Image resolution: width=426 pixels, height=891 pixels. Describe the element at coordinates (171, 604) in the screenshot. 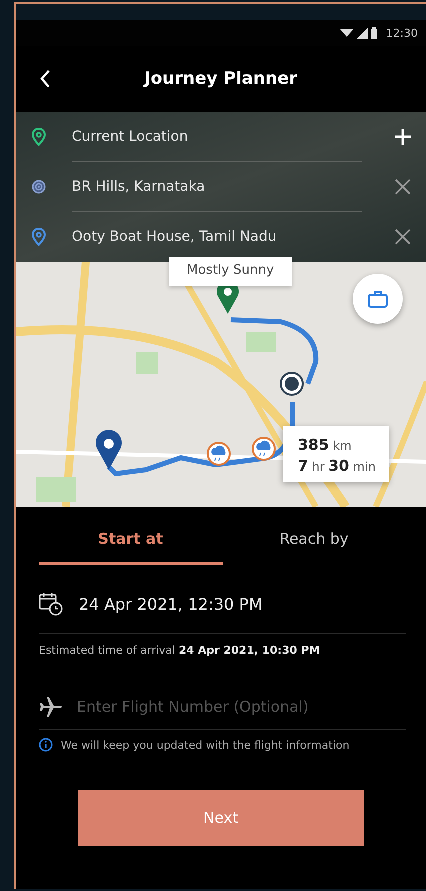

I see `departure-date-field: 24 Apr 2021, 12:30 PM` at that location.